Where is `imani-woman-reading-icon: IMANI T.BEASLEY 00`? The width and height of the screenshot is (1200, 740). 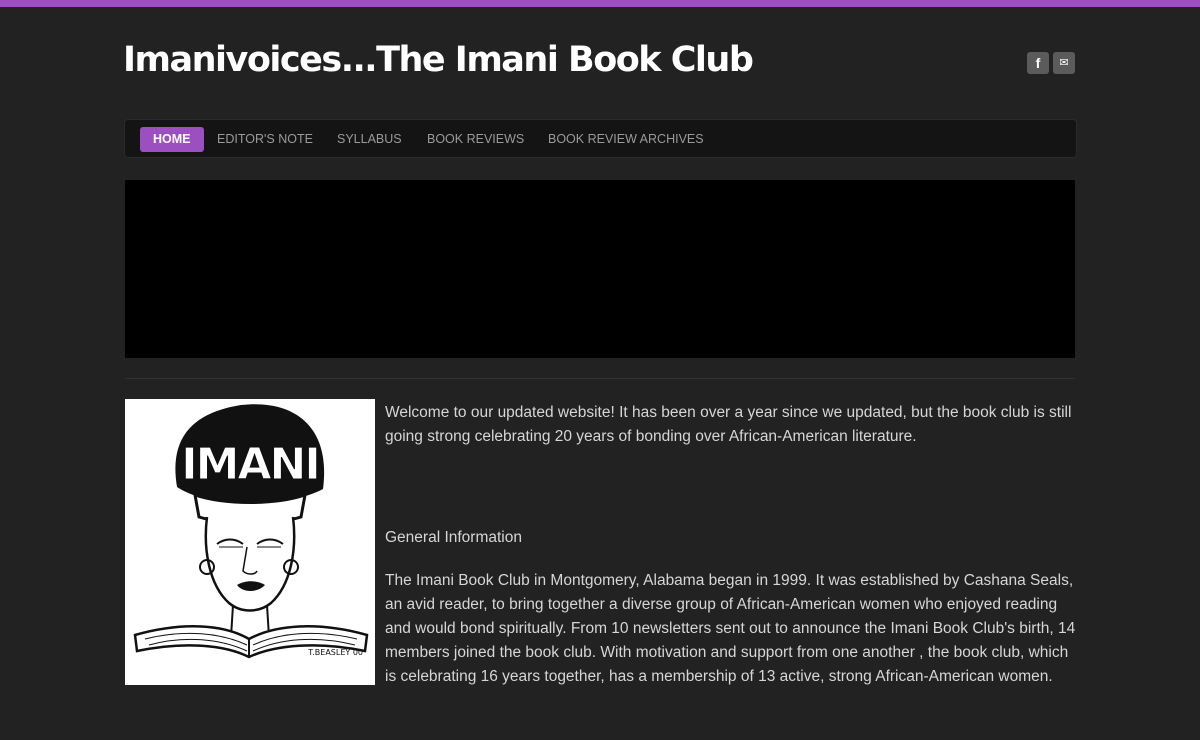
imani-woman-reading-icon: IMANI T.BEASLEY 00 is located at coordinates (250, 542).